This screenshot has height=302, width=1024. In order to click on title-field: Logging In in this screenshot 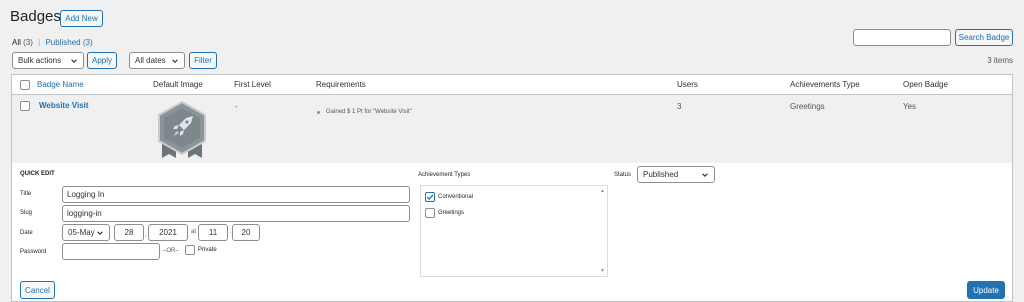, I will do `click(236, 194)`.